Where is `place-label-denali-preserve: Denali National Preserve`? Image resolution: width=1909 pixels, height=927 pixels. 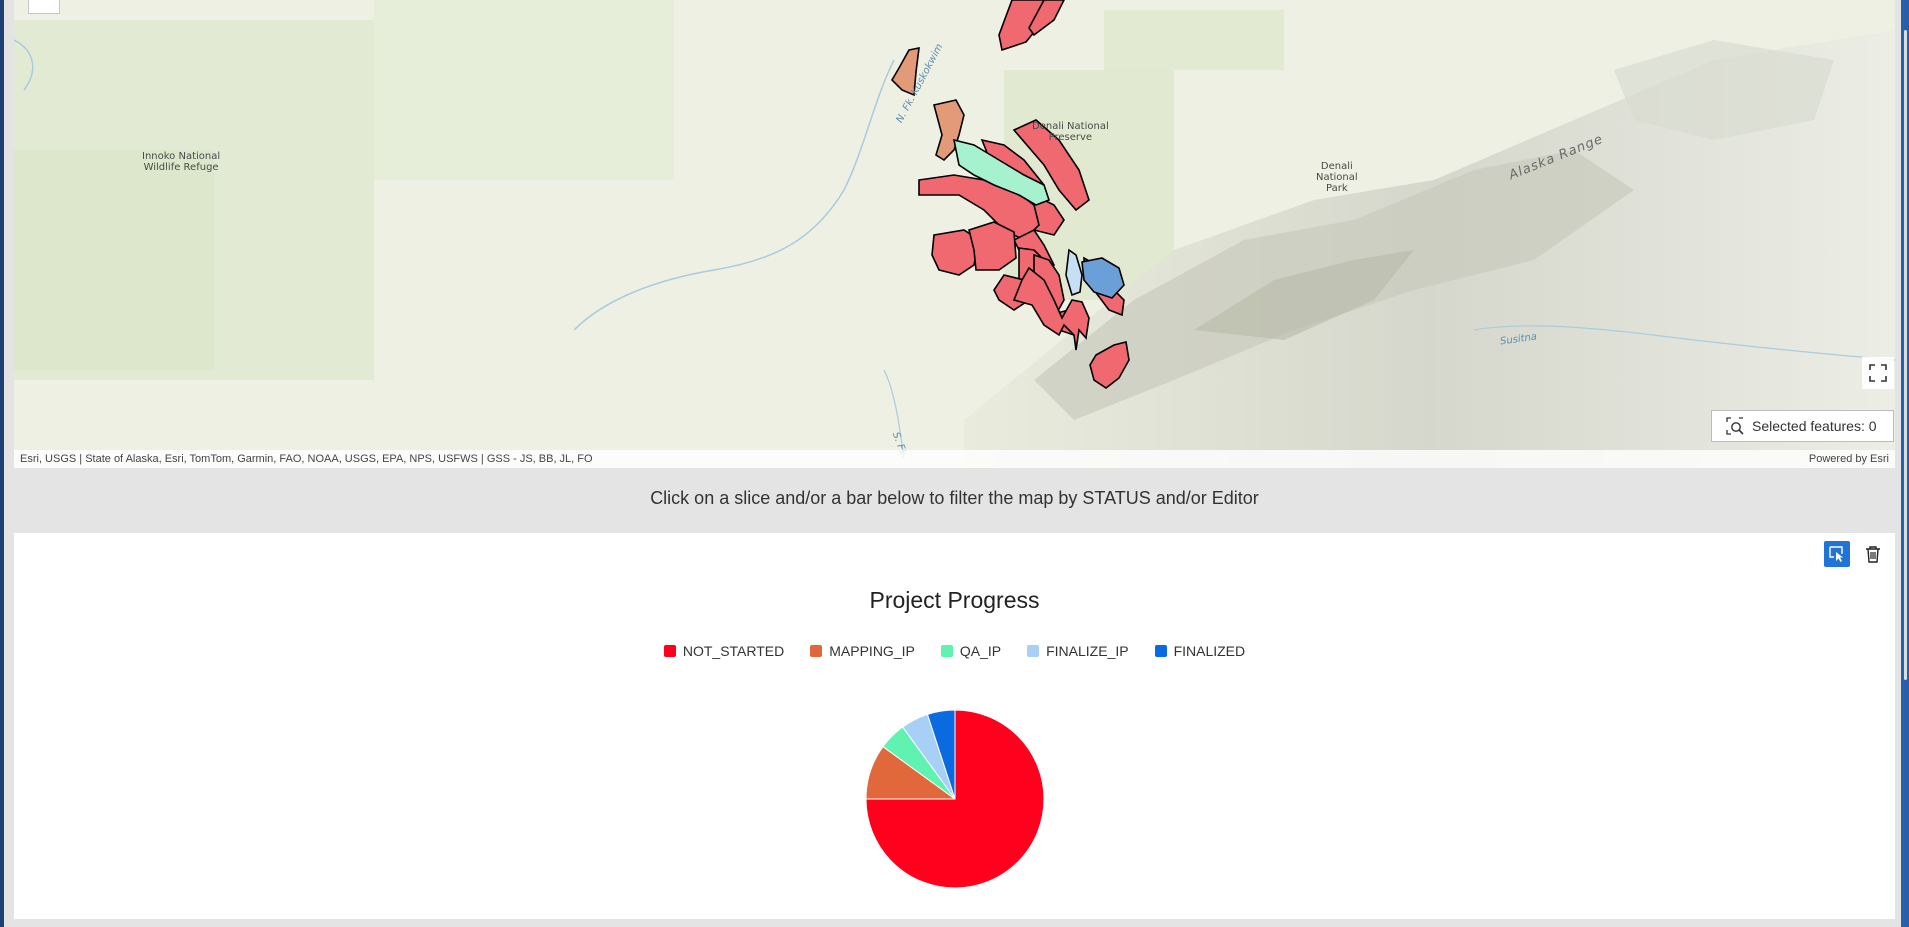
place-label-denali-preserve: Denali National Preserve is located at coordinates (1070, 132).